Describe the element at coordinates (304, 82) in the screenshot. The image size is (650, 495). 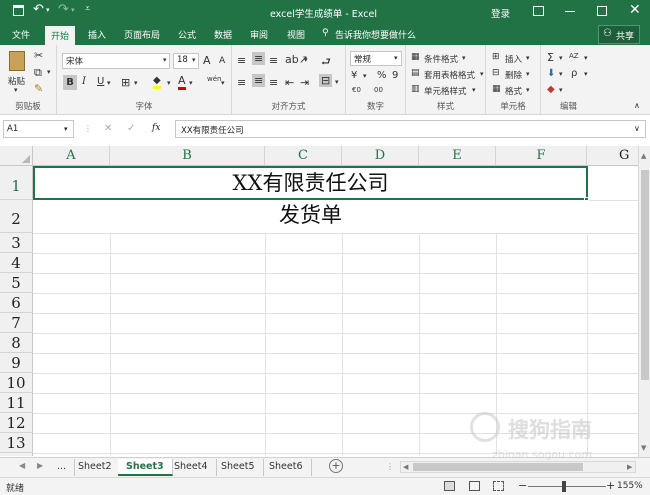
I see `increase-indent-icon: ⇥` at that location.